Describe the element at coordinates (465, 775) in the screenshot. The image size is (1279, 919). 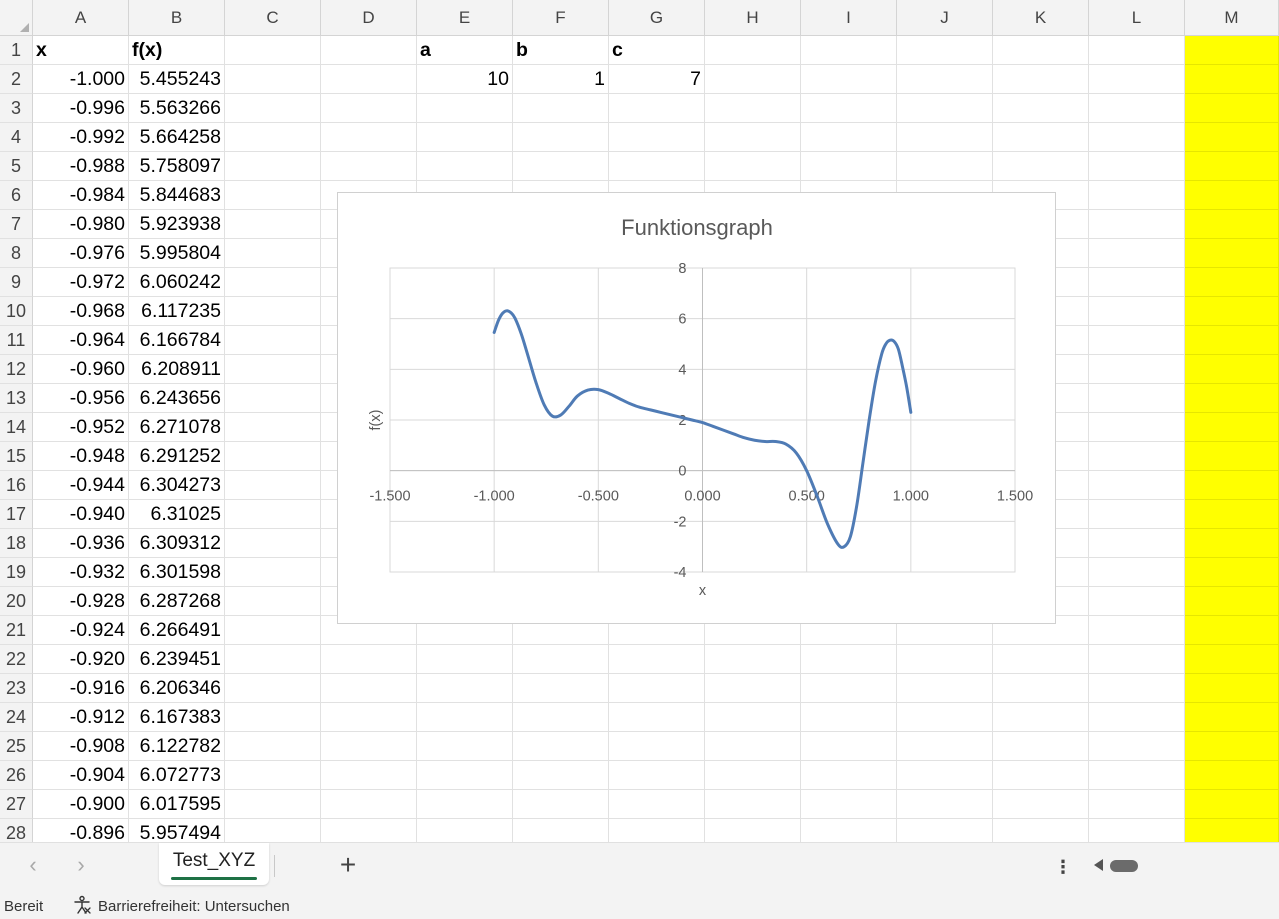
I see `cell-e26` at that location.